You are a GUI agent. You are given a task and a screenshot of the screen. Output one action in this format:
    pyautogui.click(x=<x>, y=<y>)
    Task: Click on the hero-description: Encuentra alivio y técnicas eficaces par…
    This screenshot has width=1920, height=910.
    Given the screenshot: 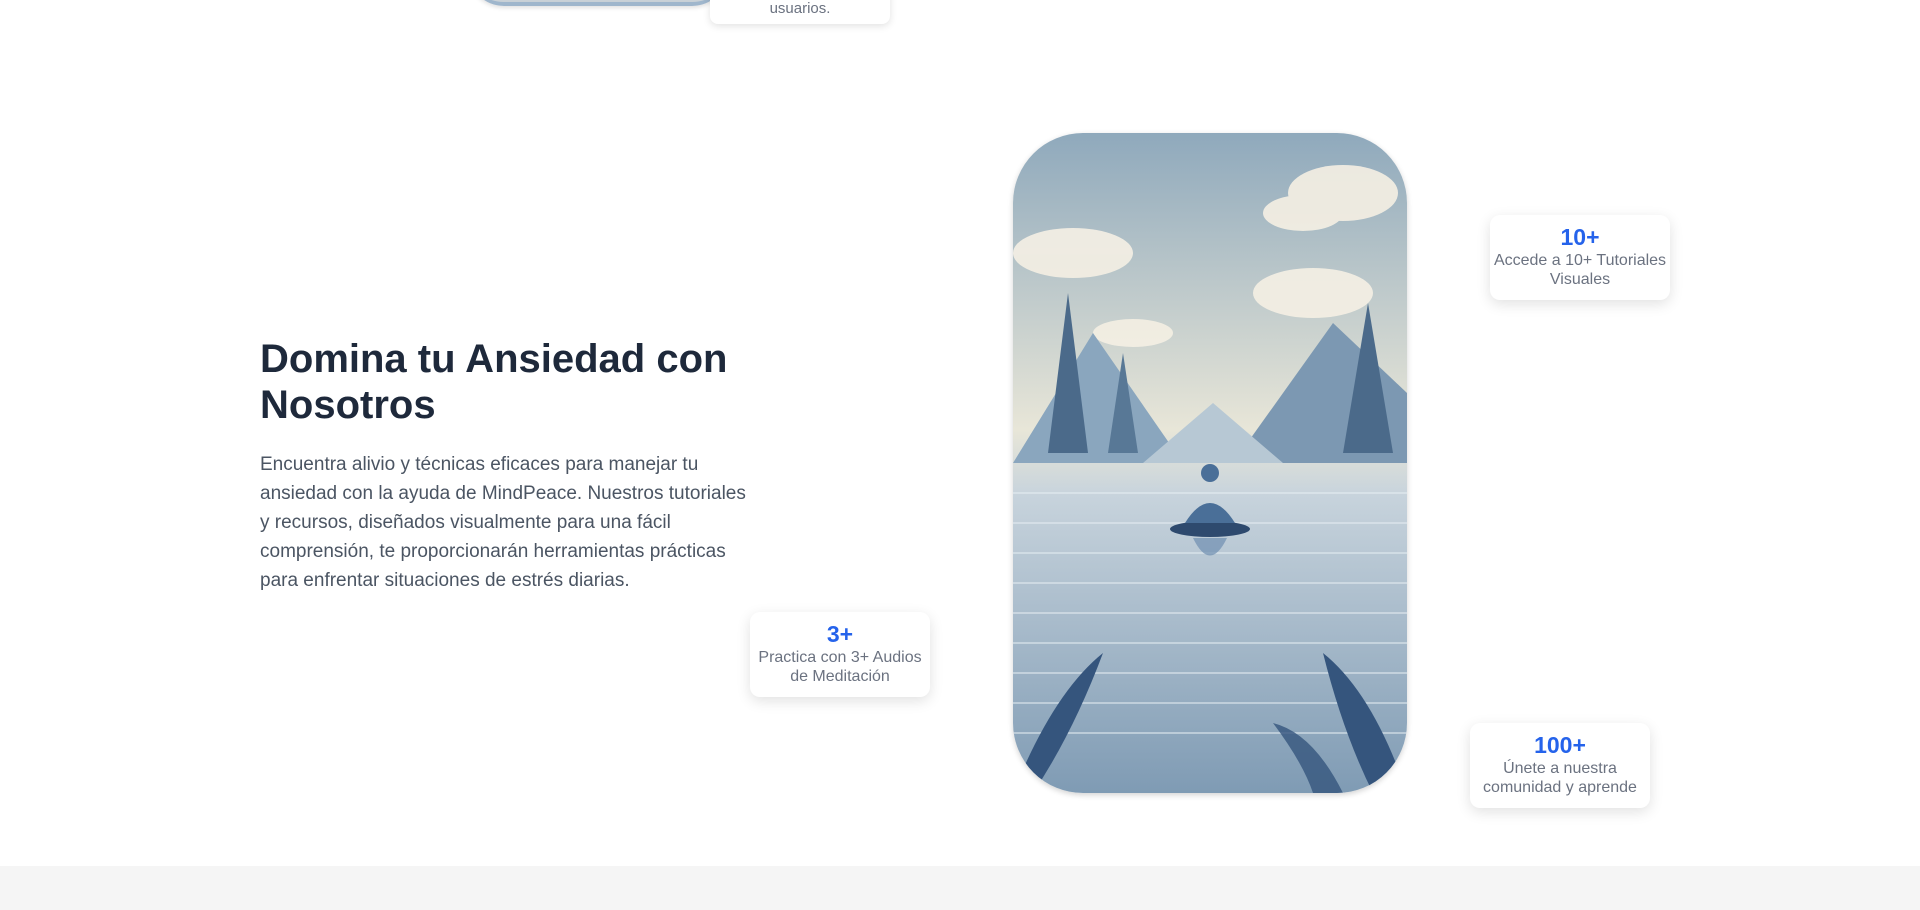 What is the action you would take?
    pyautogui.click(x=503, y=522)
    